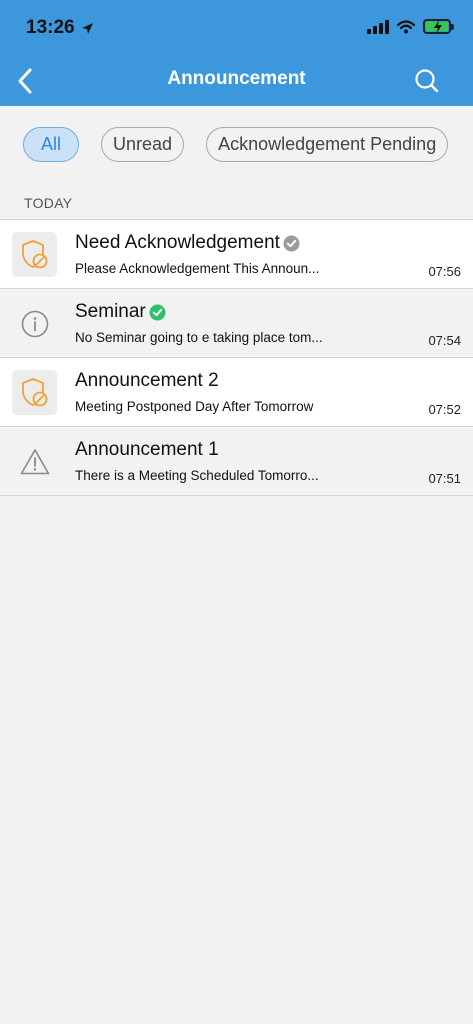 This screenshot has height=1024, width=473. What do you see at coordinates (157, 312) in the screenshot?
I see `green-check-icon` at bounding box center [157, 312].